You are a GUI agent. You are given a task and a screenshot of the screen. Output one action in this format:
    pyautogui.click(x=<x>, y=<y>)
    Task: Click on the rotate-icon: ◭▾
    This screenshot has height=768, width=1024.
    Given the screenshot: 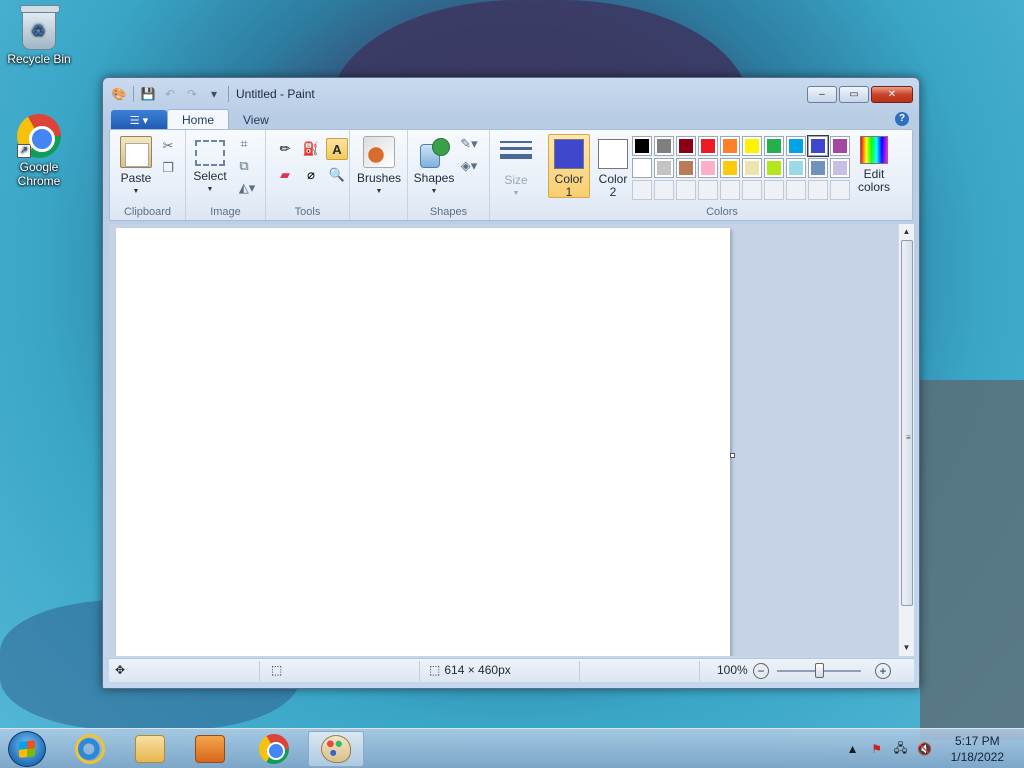 What is the action you would take?
    pyautogui.click(x=247, y=188)
    